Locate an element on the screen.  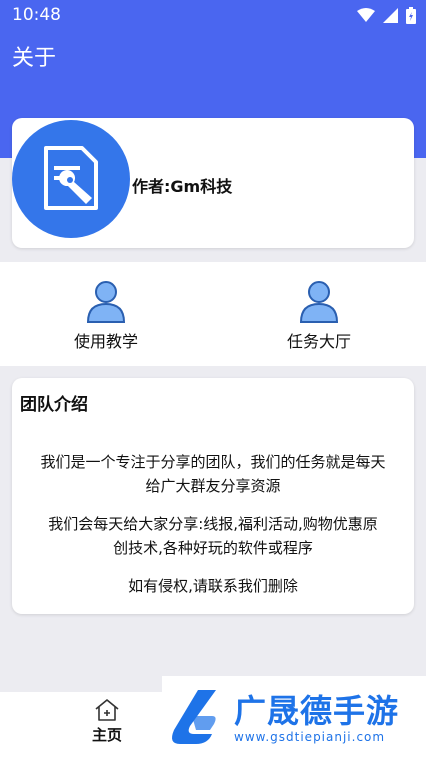
app-logo is located at coordinates (71, 179).